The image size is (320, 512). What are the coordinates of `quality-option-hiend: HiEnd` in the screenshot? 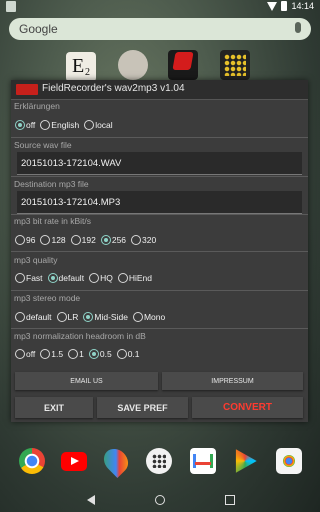 It's located at (134, 278).